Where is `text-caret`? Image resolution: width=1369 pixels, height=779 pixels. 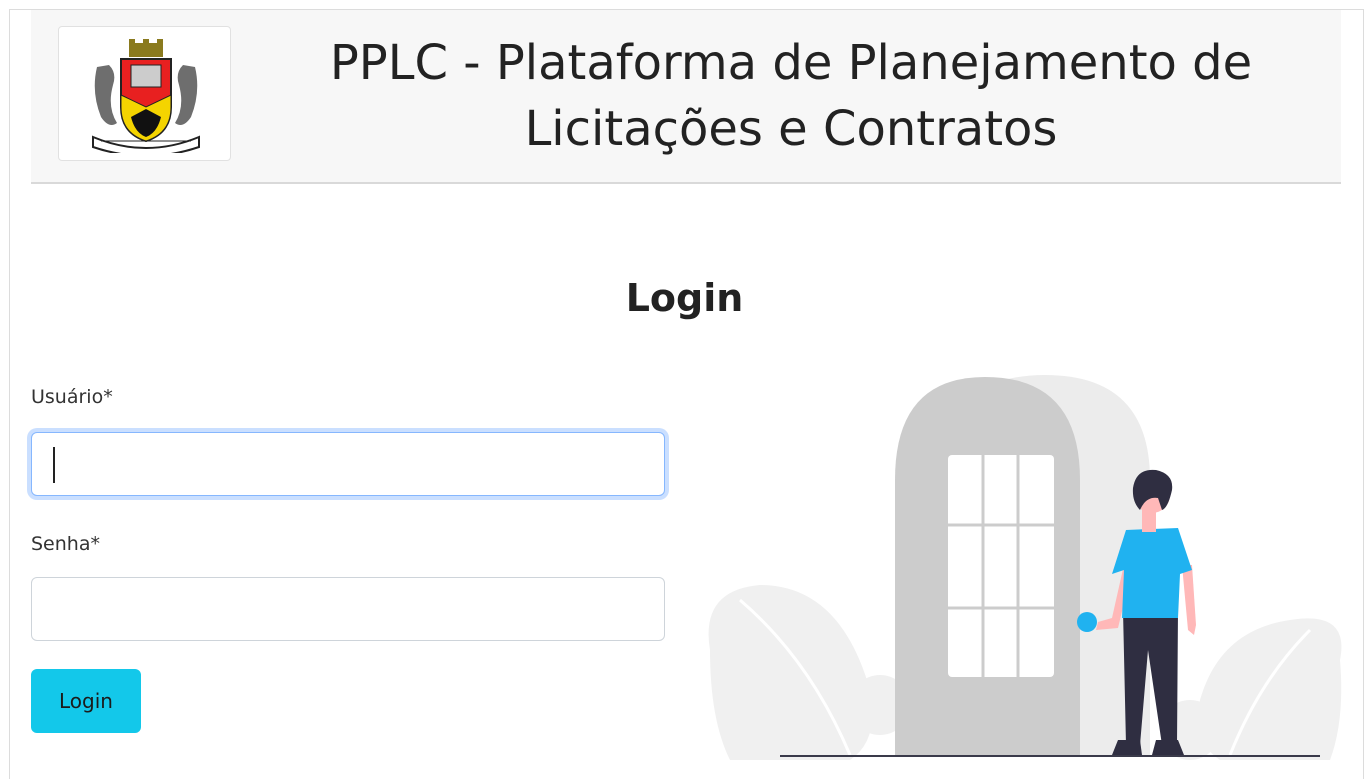 text-caret is located at coordinates (54, 465).